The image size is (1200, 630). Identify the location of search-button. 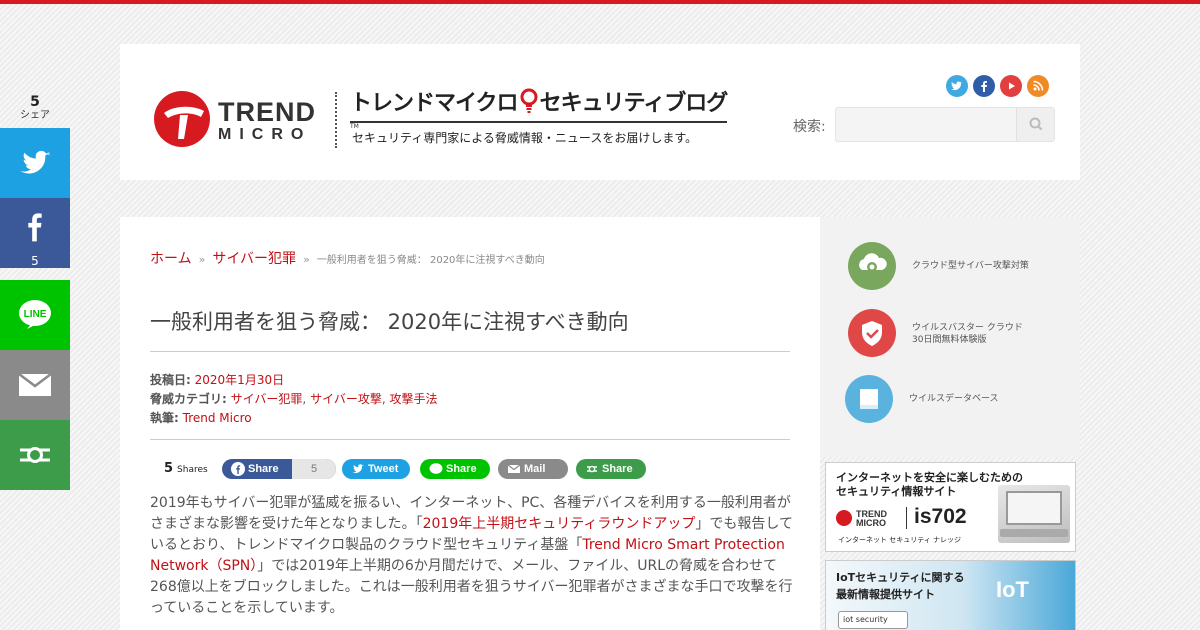
(1035, 124).